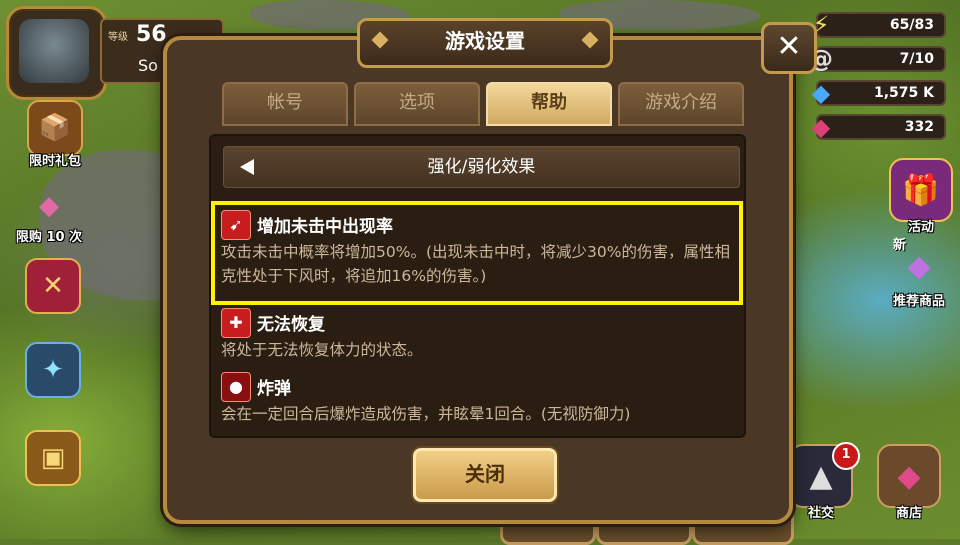 This screenshot has height=545, width=960. I want to click on event-banner-button: ✕, so click(53, 286).